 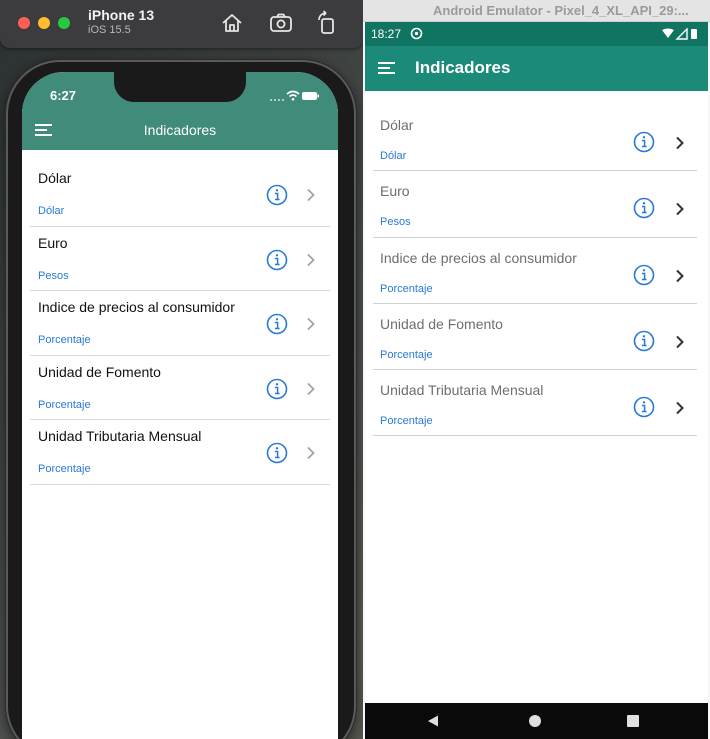 What do you see at coordinates (536, 68) in the screenshot?
I see `android-app-bar: Indicadores` at bounding box center [536, 68].